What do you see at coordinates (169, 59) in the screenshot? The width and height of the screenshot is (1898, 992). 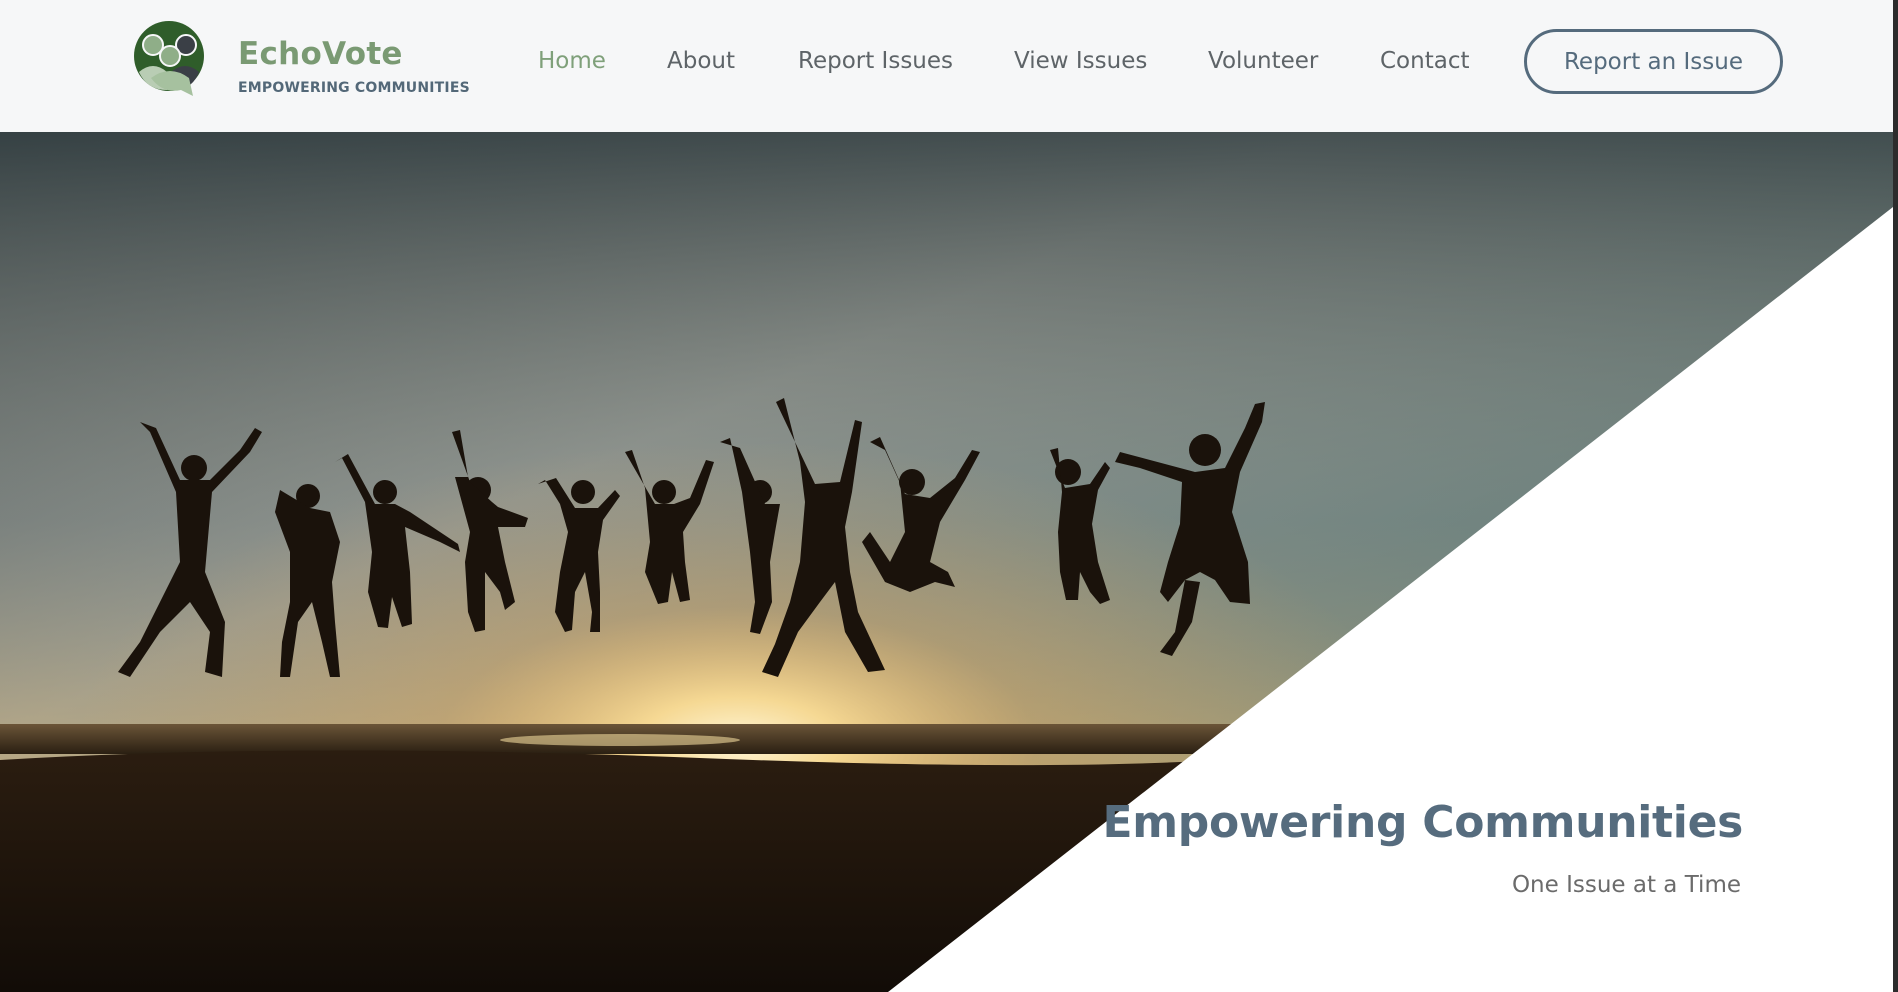 I see `logo-icon` at bounding box center [169, 59].